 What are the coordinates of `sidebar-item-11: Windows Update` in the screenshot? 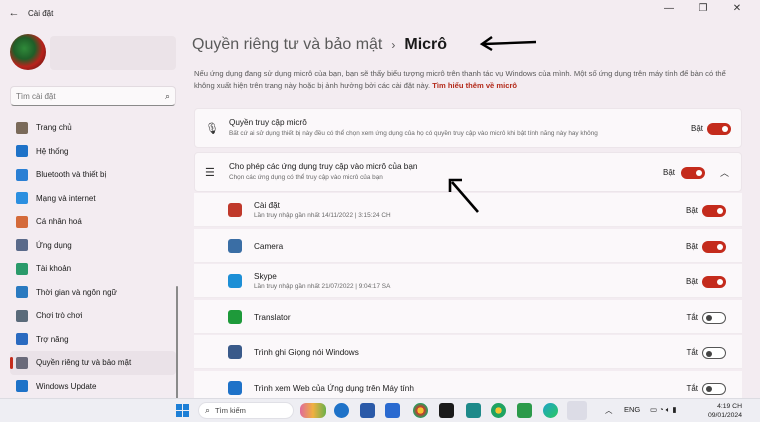 It's located at (93, 387).